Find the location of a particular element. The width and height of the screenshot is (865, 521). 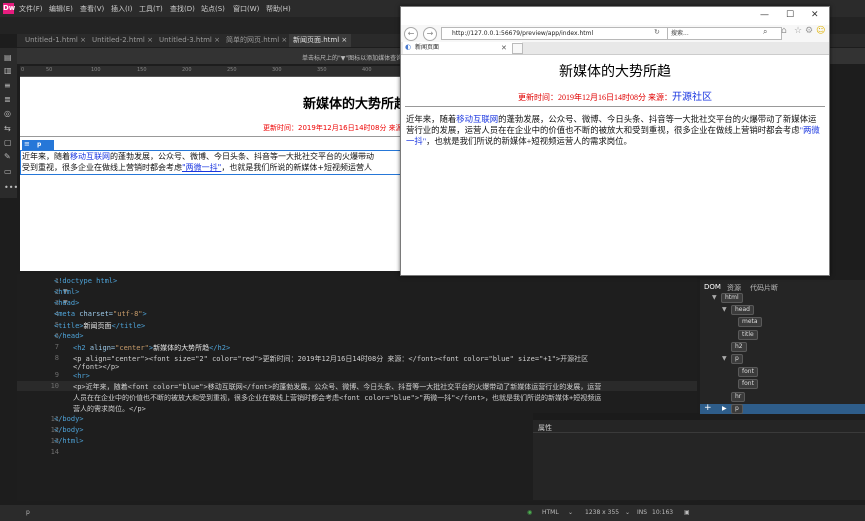

live-heading: 新媒体的大势所趋 is located at coordinates (351, 102).